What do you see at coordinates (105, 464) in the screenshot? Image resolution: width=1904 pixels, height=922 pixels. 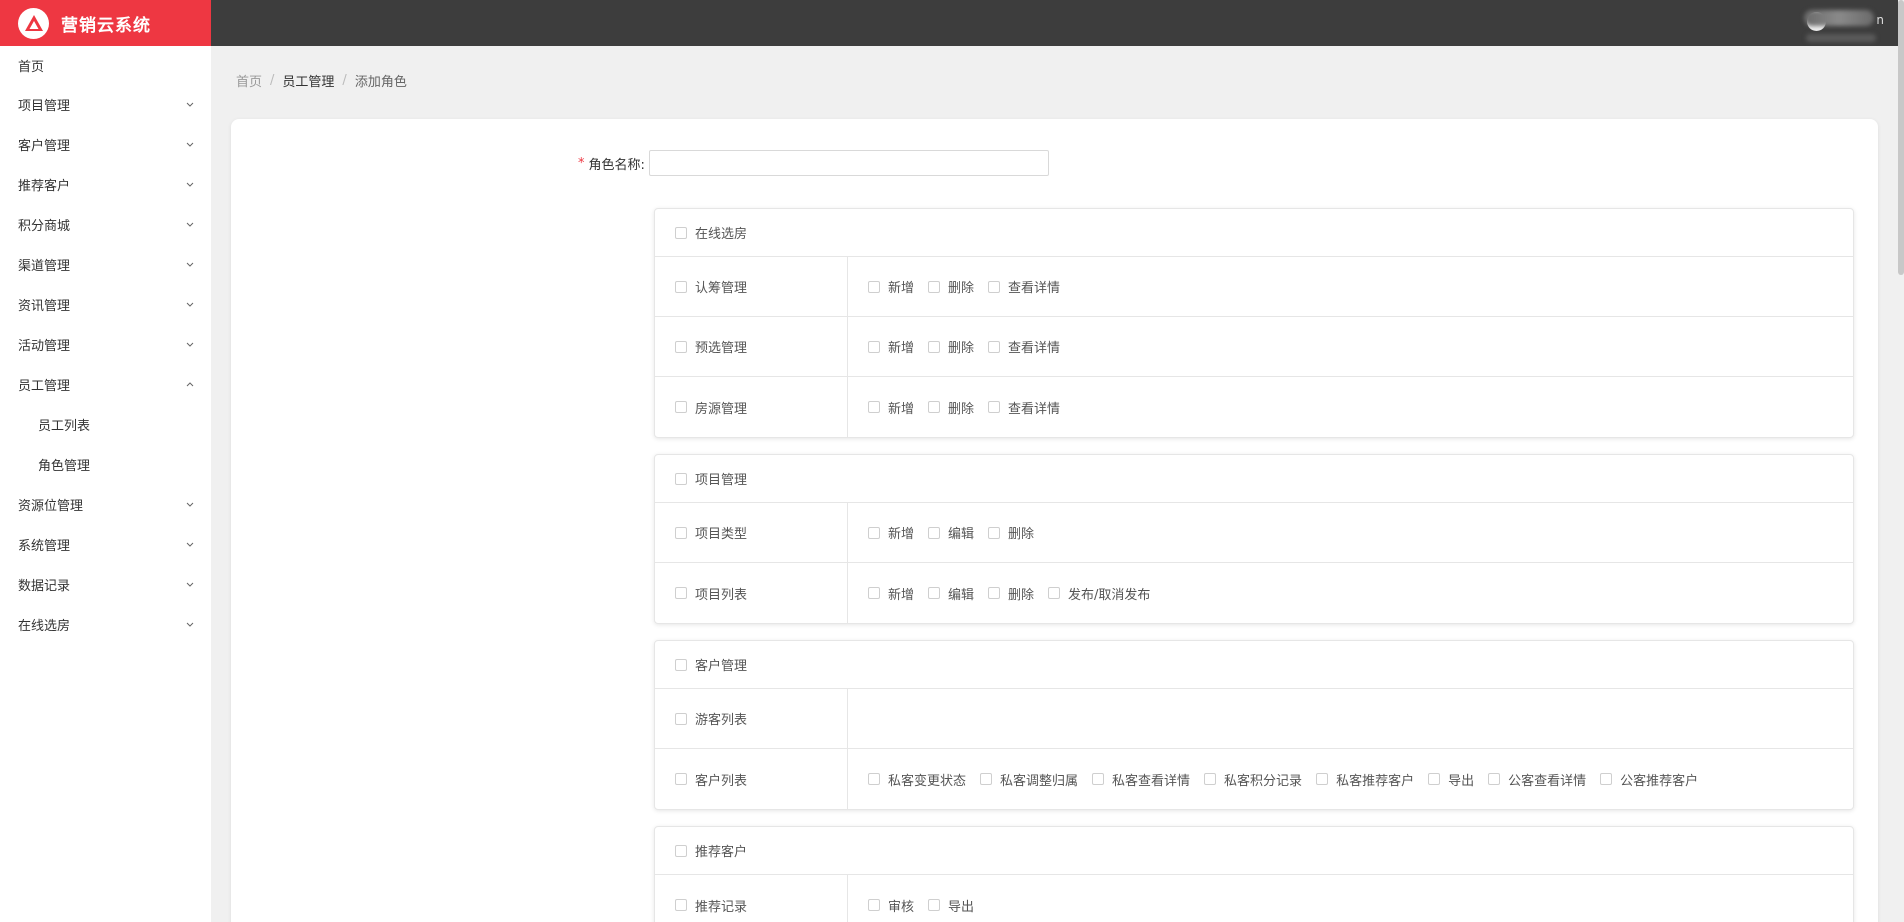 I see `sidebar-subitem-role-management: 角色管理` at bounding box center [105, 464].